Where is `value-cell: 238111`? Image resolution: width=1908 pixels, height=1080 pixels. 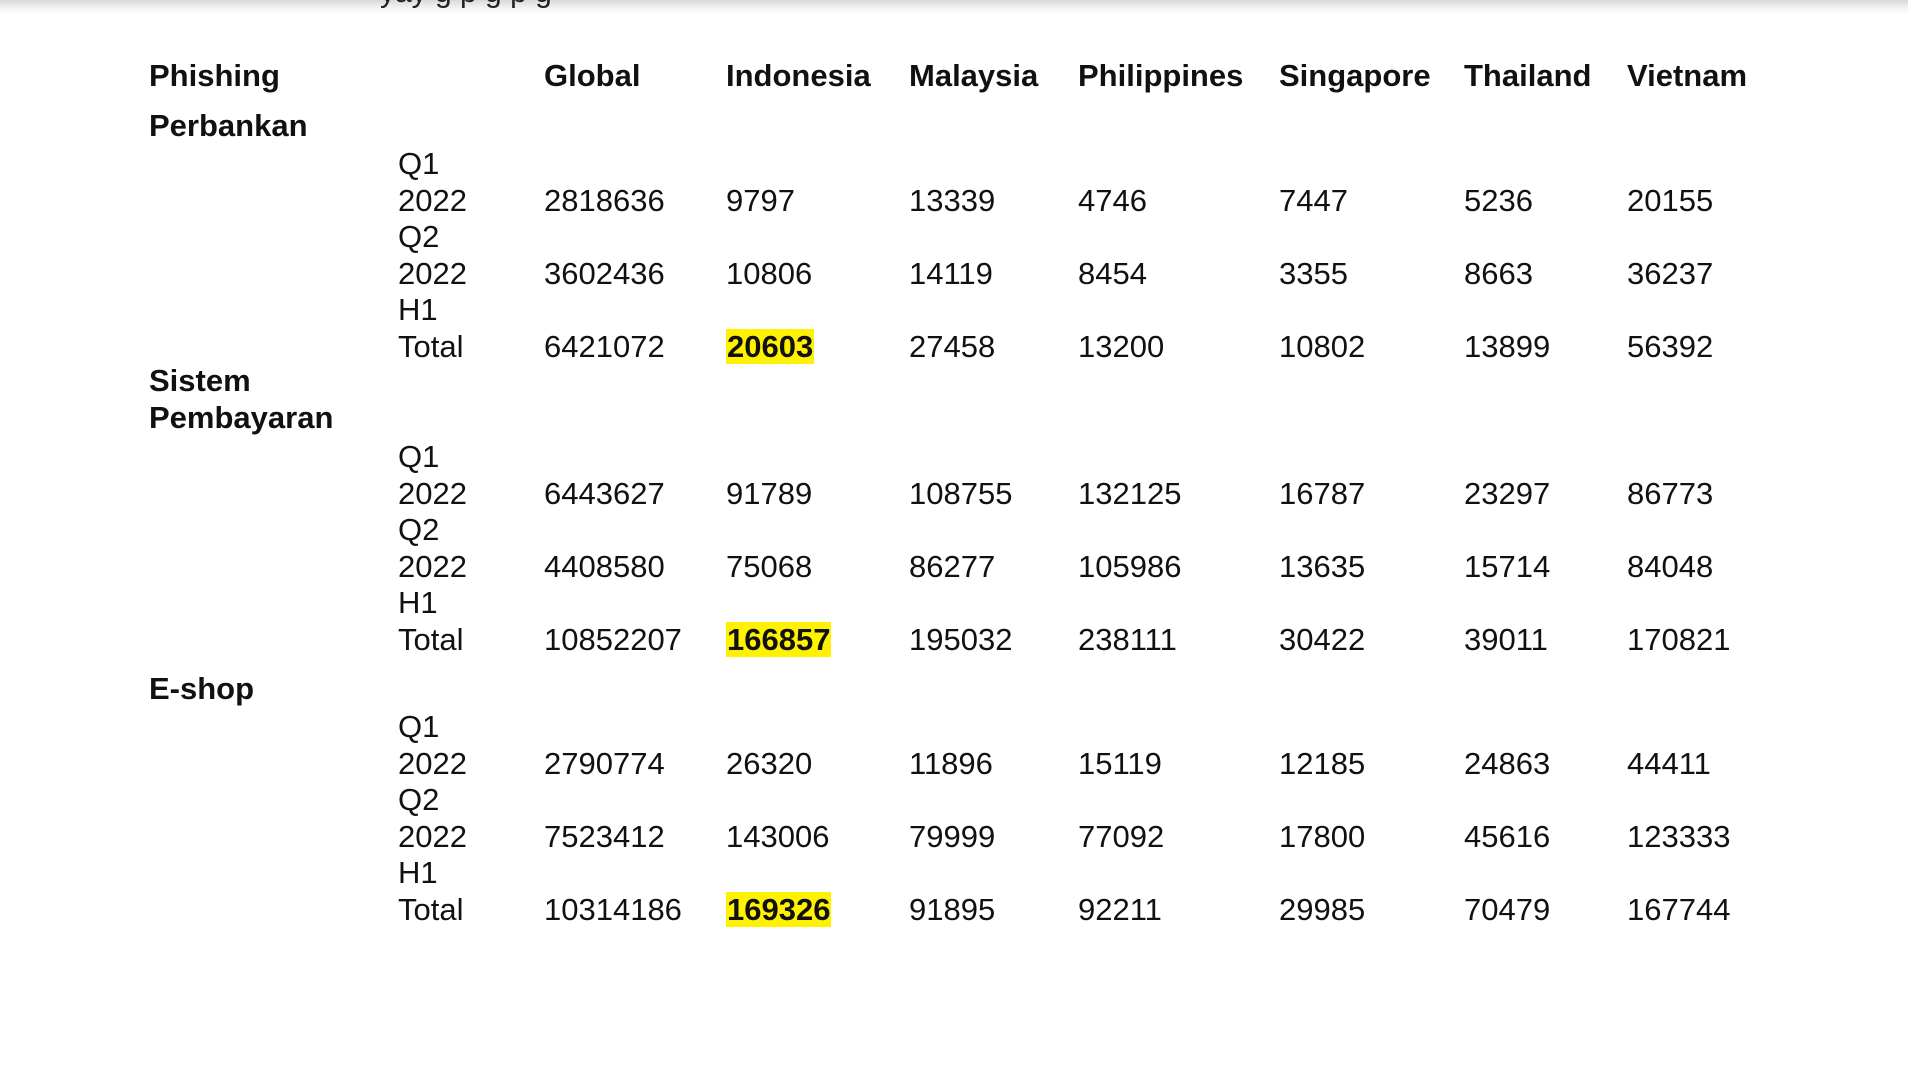 value-cell: 238111 is located at coordinates (1127, 640).